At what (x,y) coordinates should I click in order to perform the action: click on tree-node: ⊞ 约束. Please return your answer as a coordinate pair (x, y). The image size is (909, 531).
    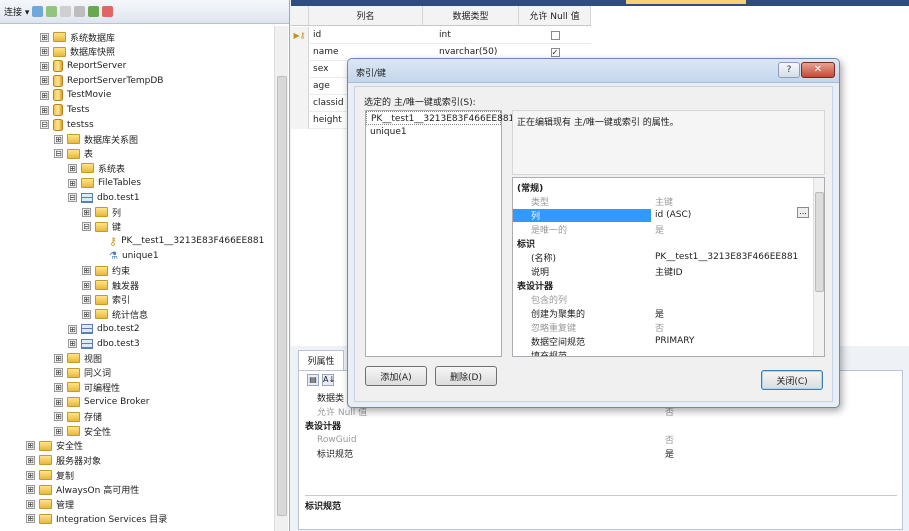
    Looking at the image, I should click on (106, 271).